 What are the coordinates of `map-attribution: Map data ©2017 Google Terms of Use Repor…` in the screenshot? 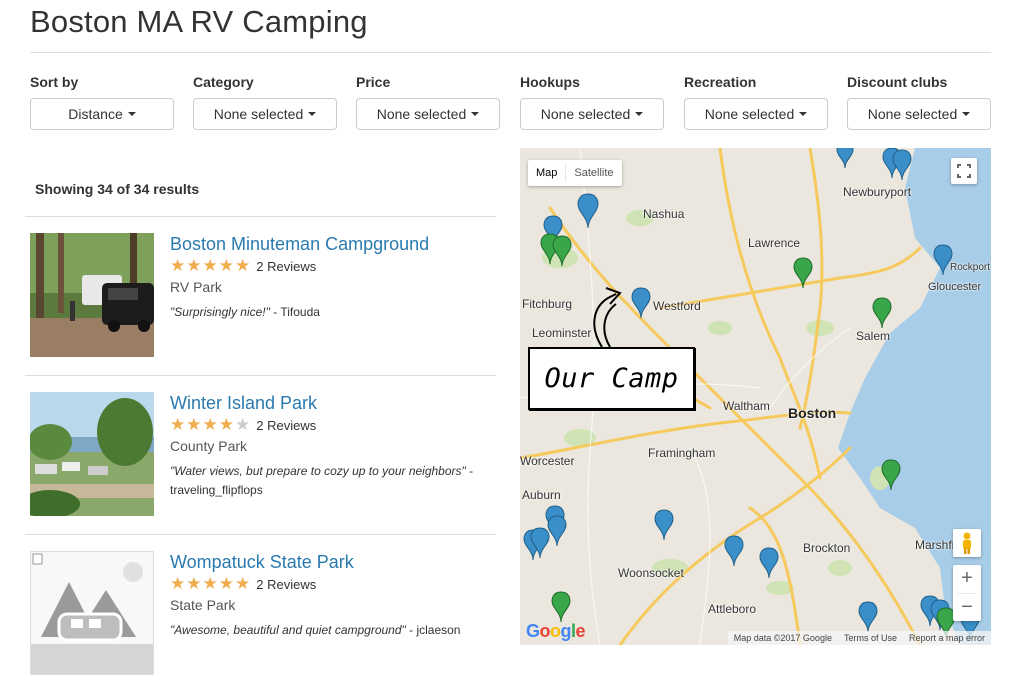 It's located at (859, 638).